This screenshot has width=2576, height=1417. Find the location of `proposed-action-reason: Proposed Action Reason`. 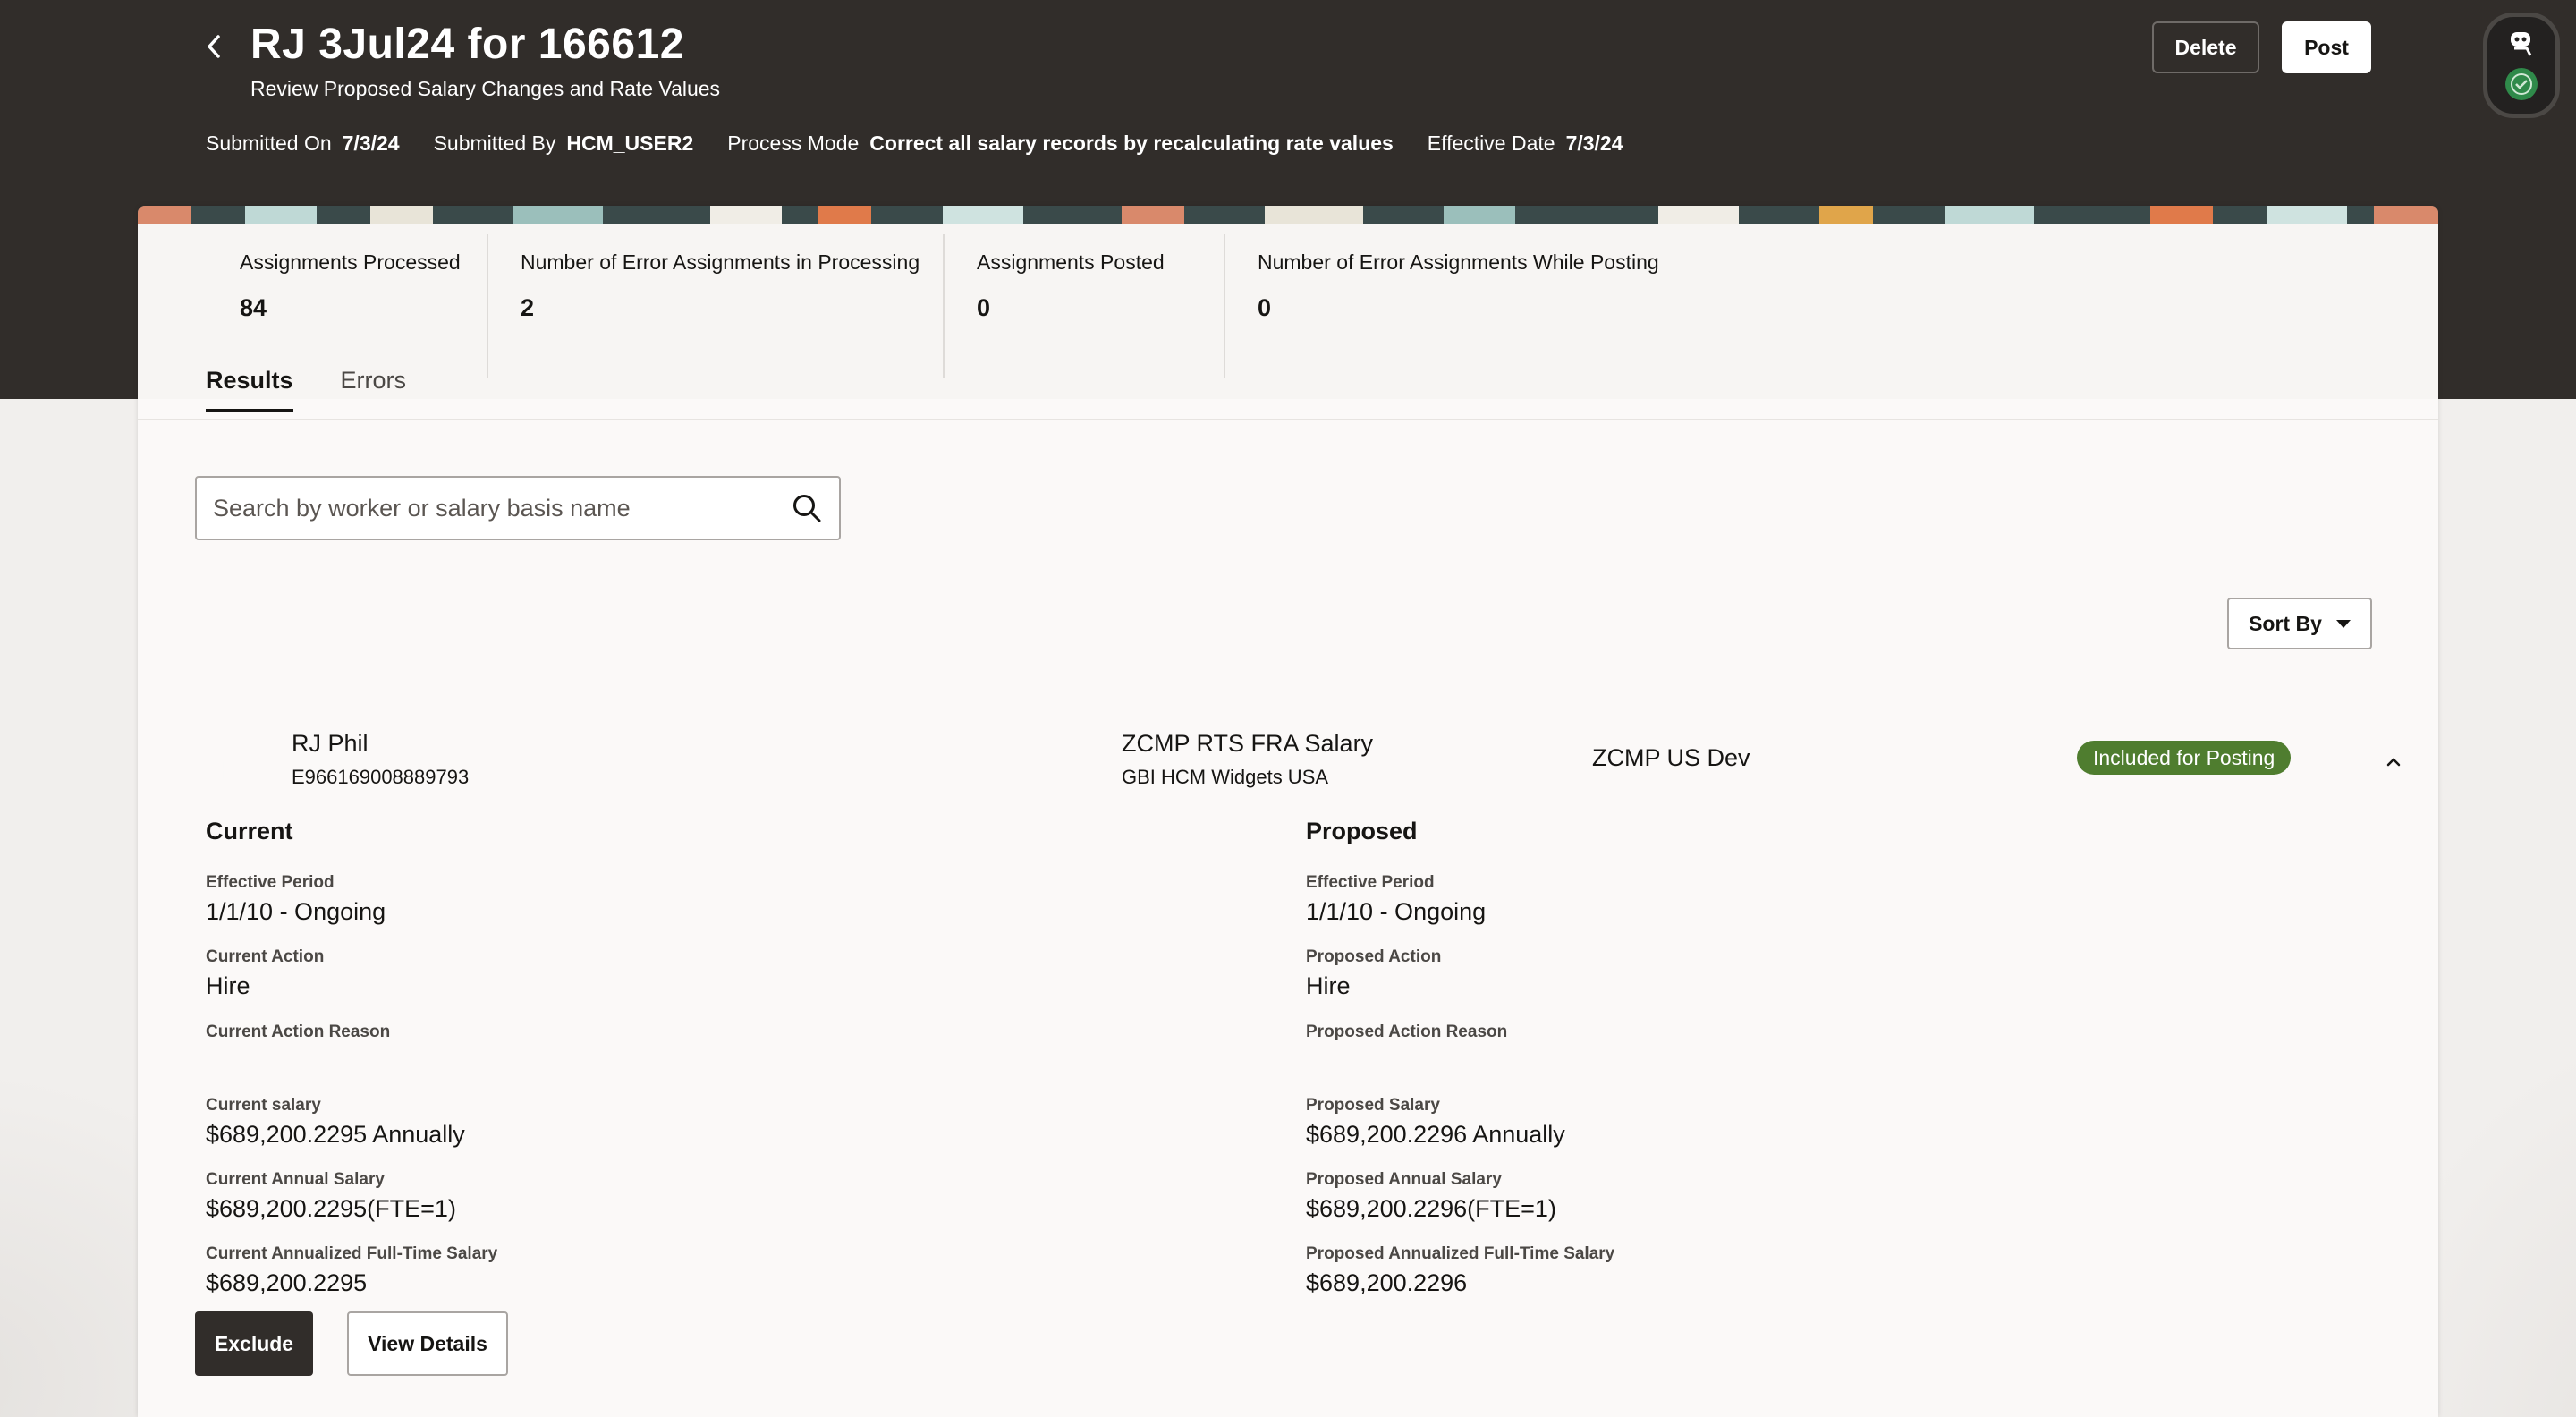

proposed-action-reason: Proposed Action Reason is located at coordinates (1407, 1032).